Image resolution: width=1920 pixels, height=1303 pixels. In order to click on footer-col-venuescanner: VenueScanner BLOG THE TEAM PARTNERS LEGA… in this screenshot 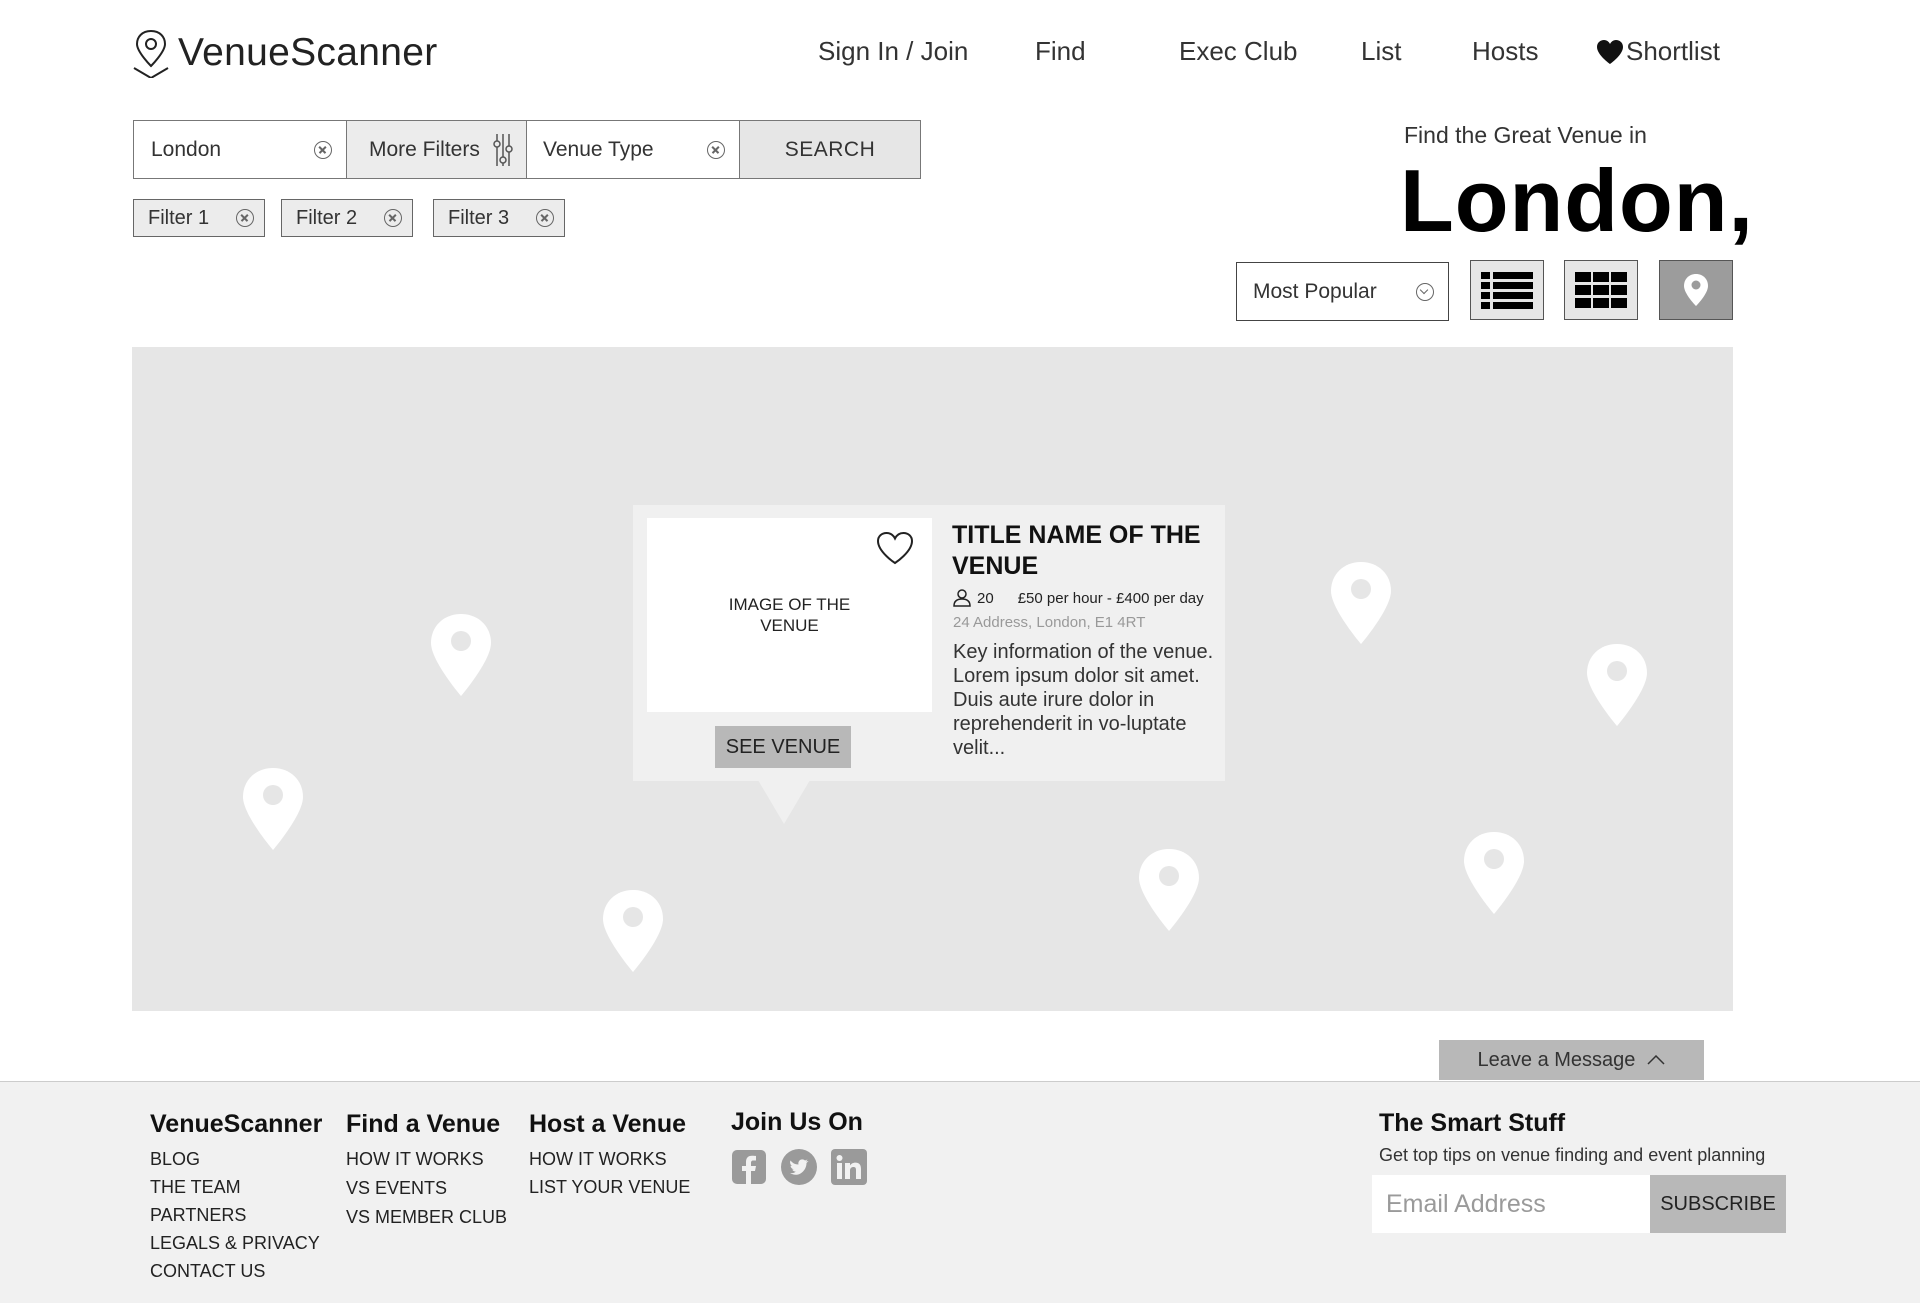, I will do `click(236, 1197)`.